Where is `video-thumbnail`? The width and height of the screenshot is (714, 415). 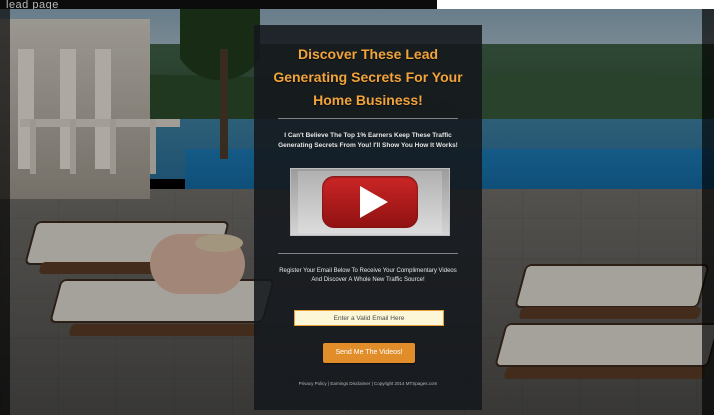 video-thumbnail is located at coordinates (370, 202).